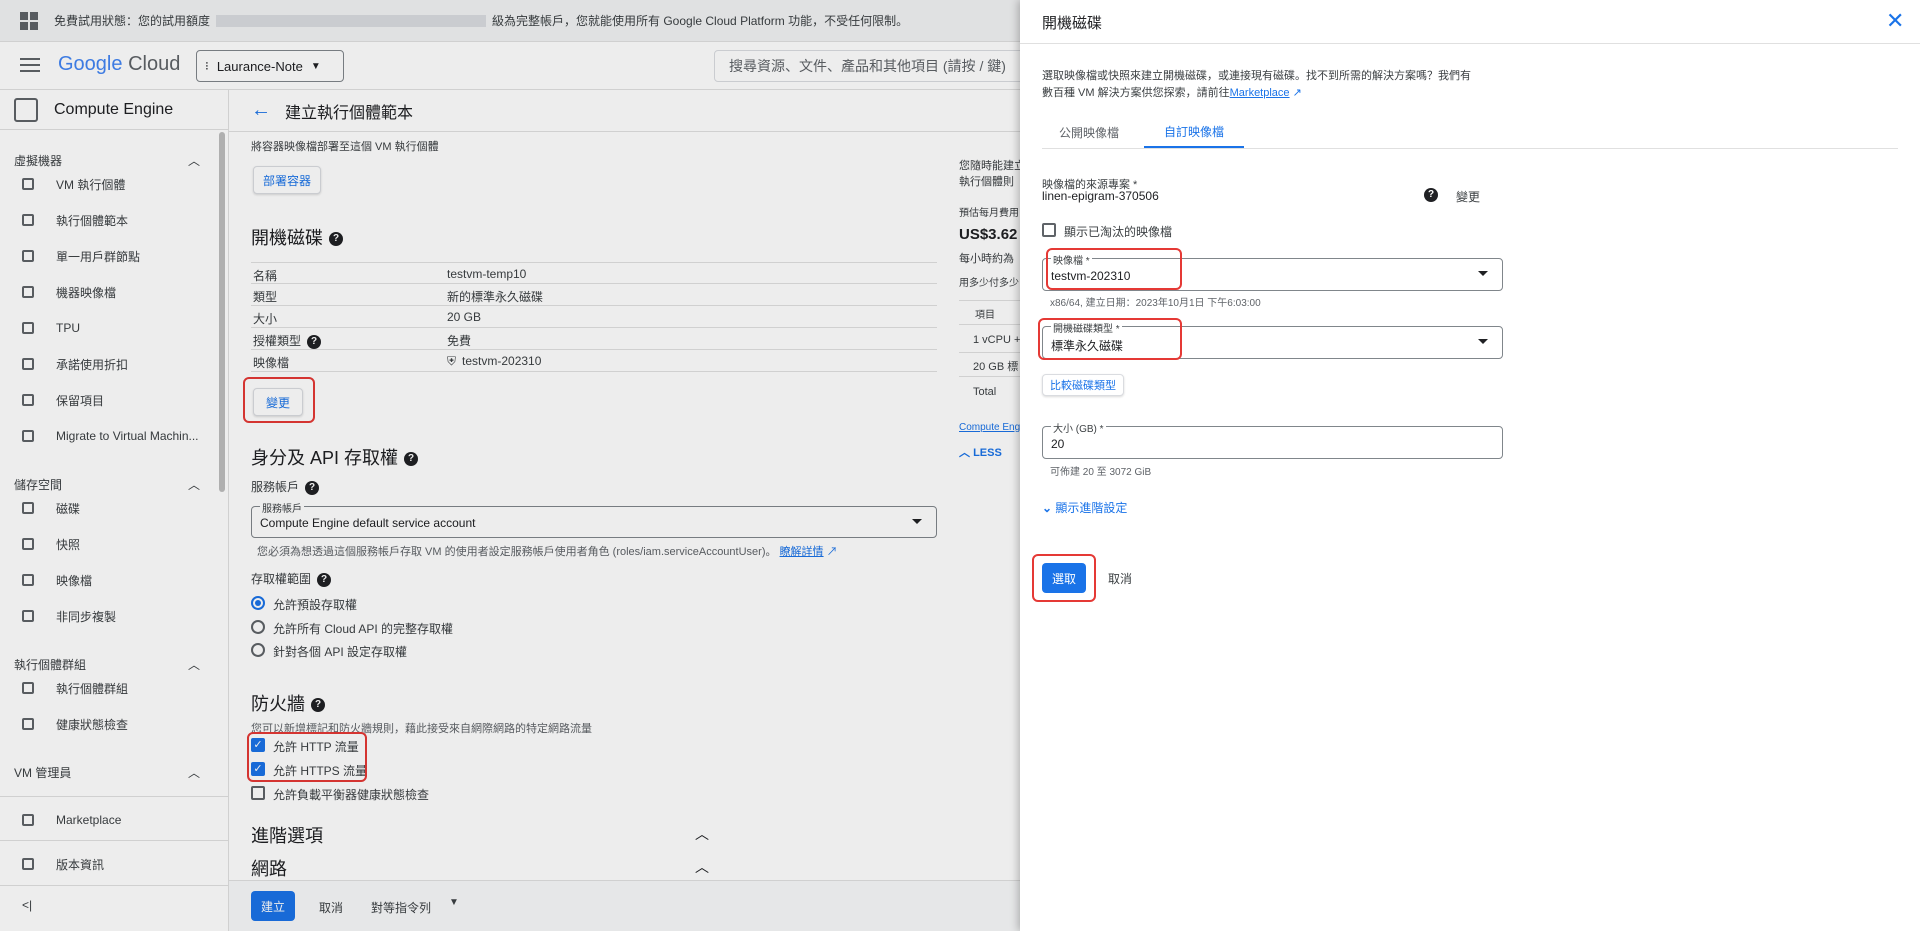 The image size is (1920, 931). I want to click on close-icon: ✕, so click(1895, 21).